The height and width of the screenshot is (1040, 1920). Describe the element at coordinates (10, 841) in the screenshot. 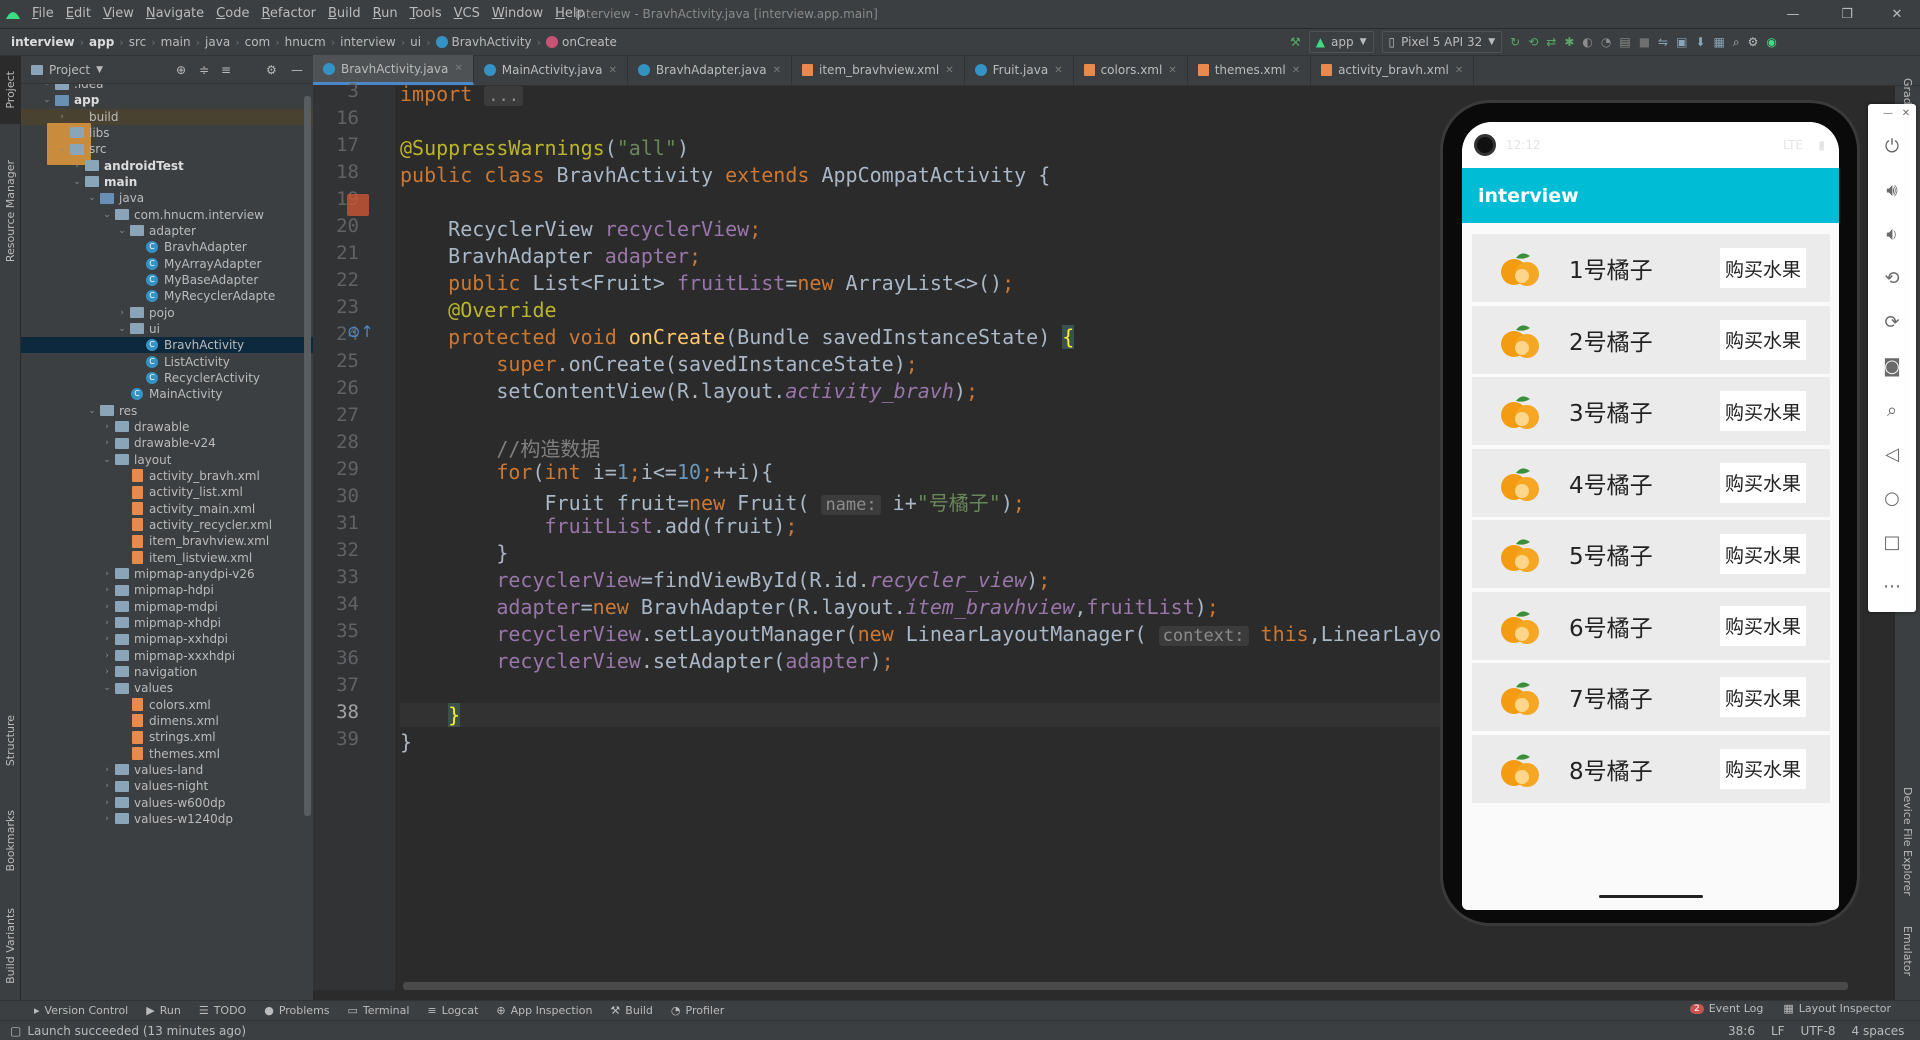

I see `tab-bookmarks: Bookmarks` at that location.